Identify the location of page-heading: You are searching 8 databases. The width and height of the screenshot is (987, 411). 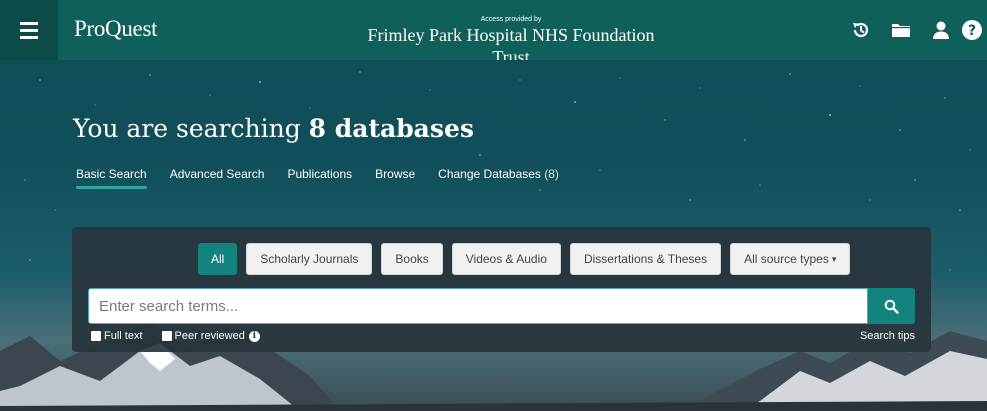
(273, 128).